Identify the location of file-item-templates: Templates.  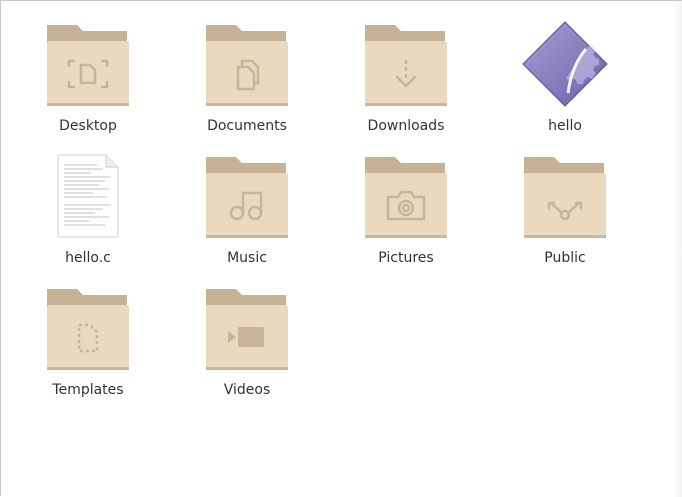
(88, 333).